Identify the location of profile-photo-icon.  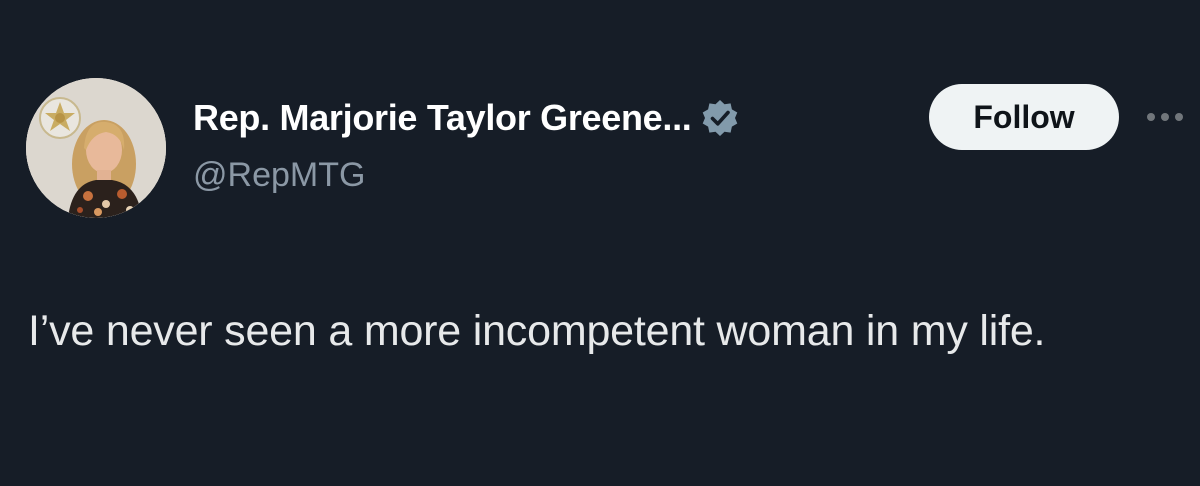
(96, 148).